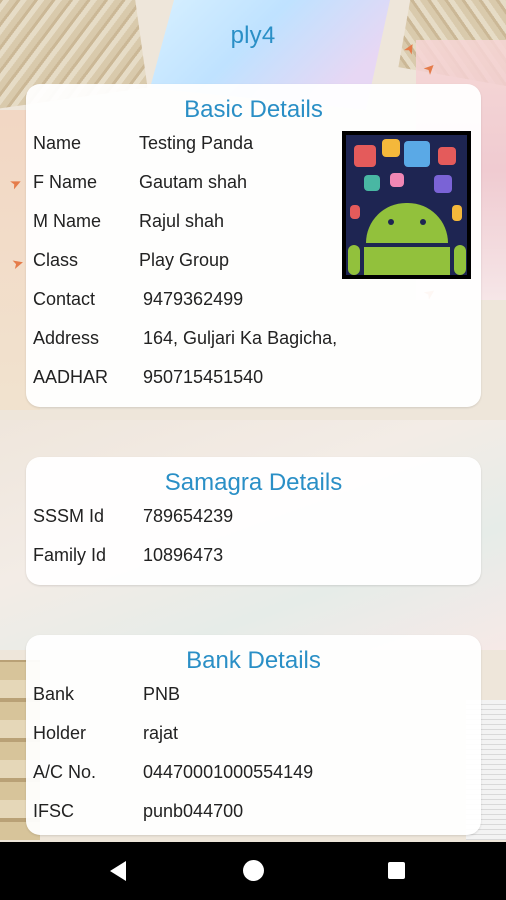 The width and height of the screenshot is (506, 900). I want to click on detail-row-family-id: Family Id 10896473, so click(253, 555).